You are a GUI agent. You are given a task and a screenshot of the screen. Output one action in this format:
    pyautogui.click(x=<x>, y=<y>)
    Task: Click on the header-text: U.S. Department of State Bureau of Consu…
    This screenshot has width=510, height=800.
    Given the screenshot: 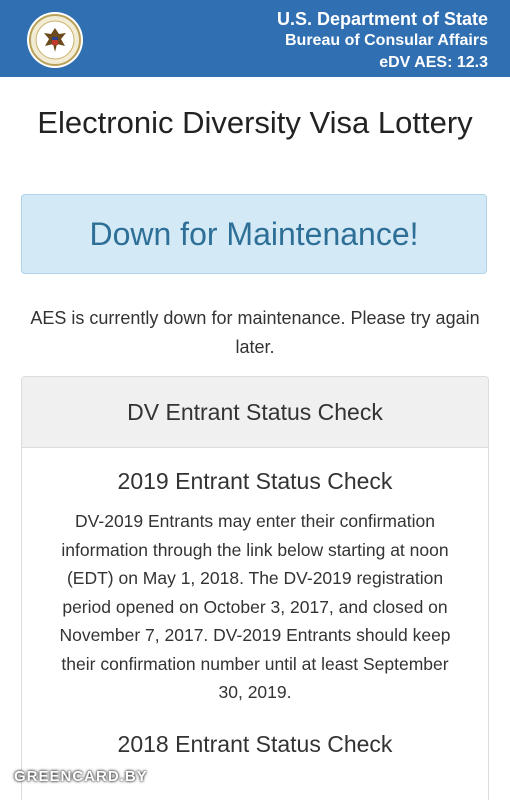 What is the action you would take?
    pyautogui.click(x=382, y=41)
    